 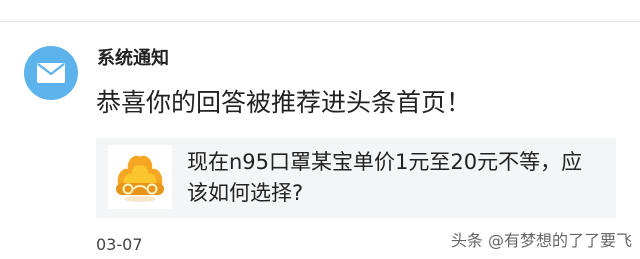 What do you see at coordinates (133, 58) in the screenshot?
I see `sender-name: 系统通知` at bounding box center [133, 58].